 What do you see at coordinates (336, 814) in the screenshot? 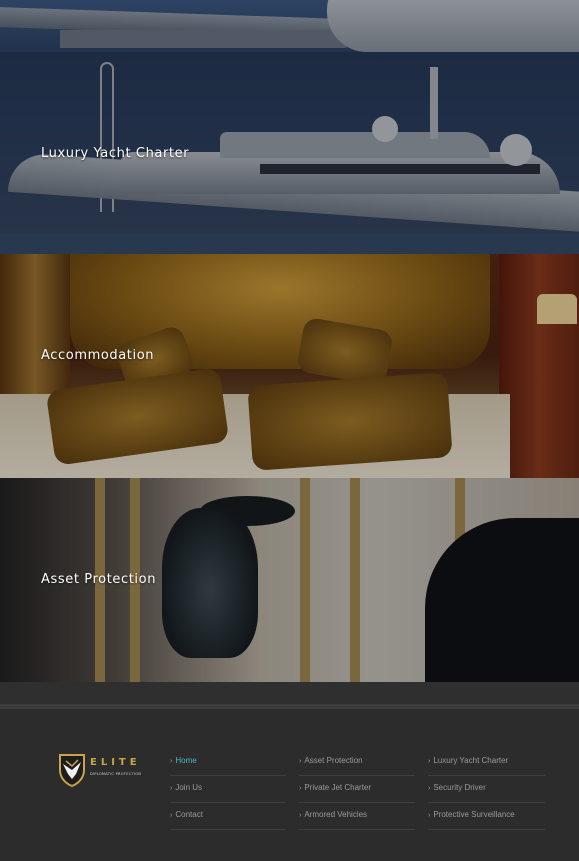
I see `footer-link-label: Armored Vehicles` at bounding box center [336, 814].